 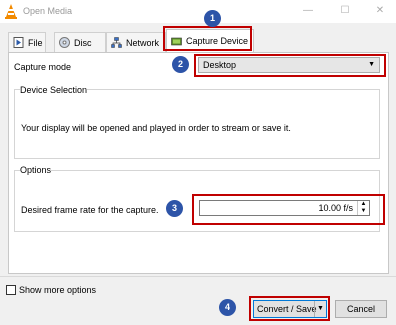 I want to click on tab-disc: Disc, so click(x=80, y=42).